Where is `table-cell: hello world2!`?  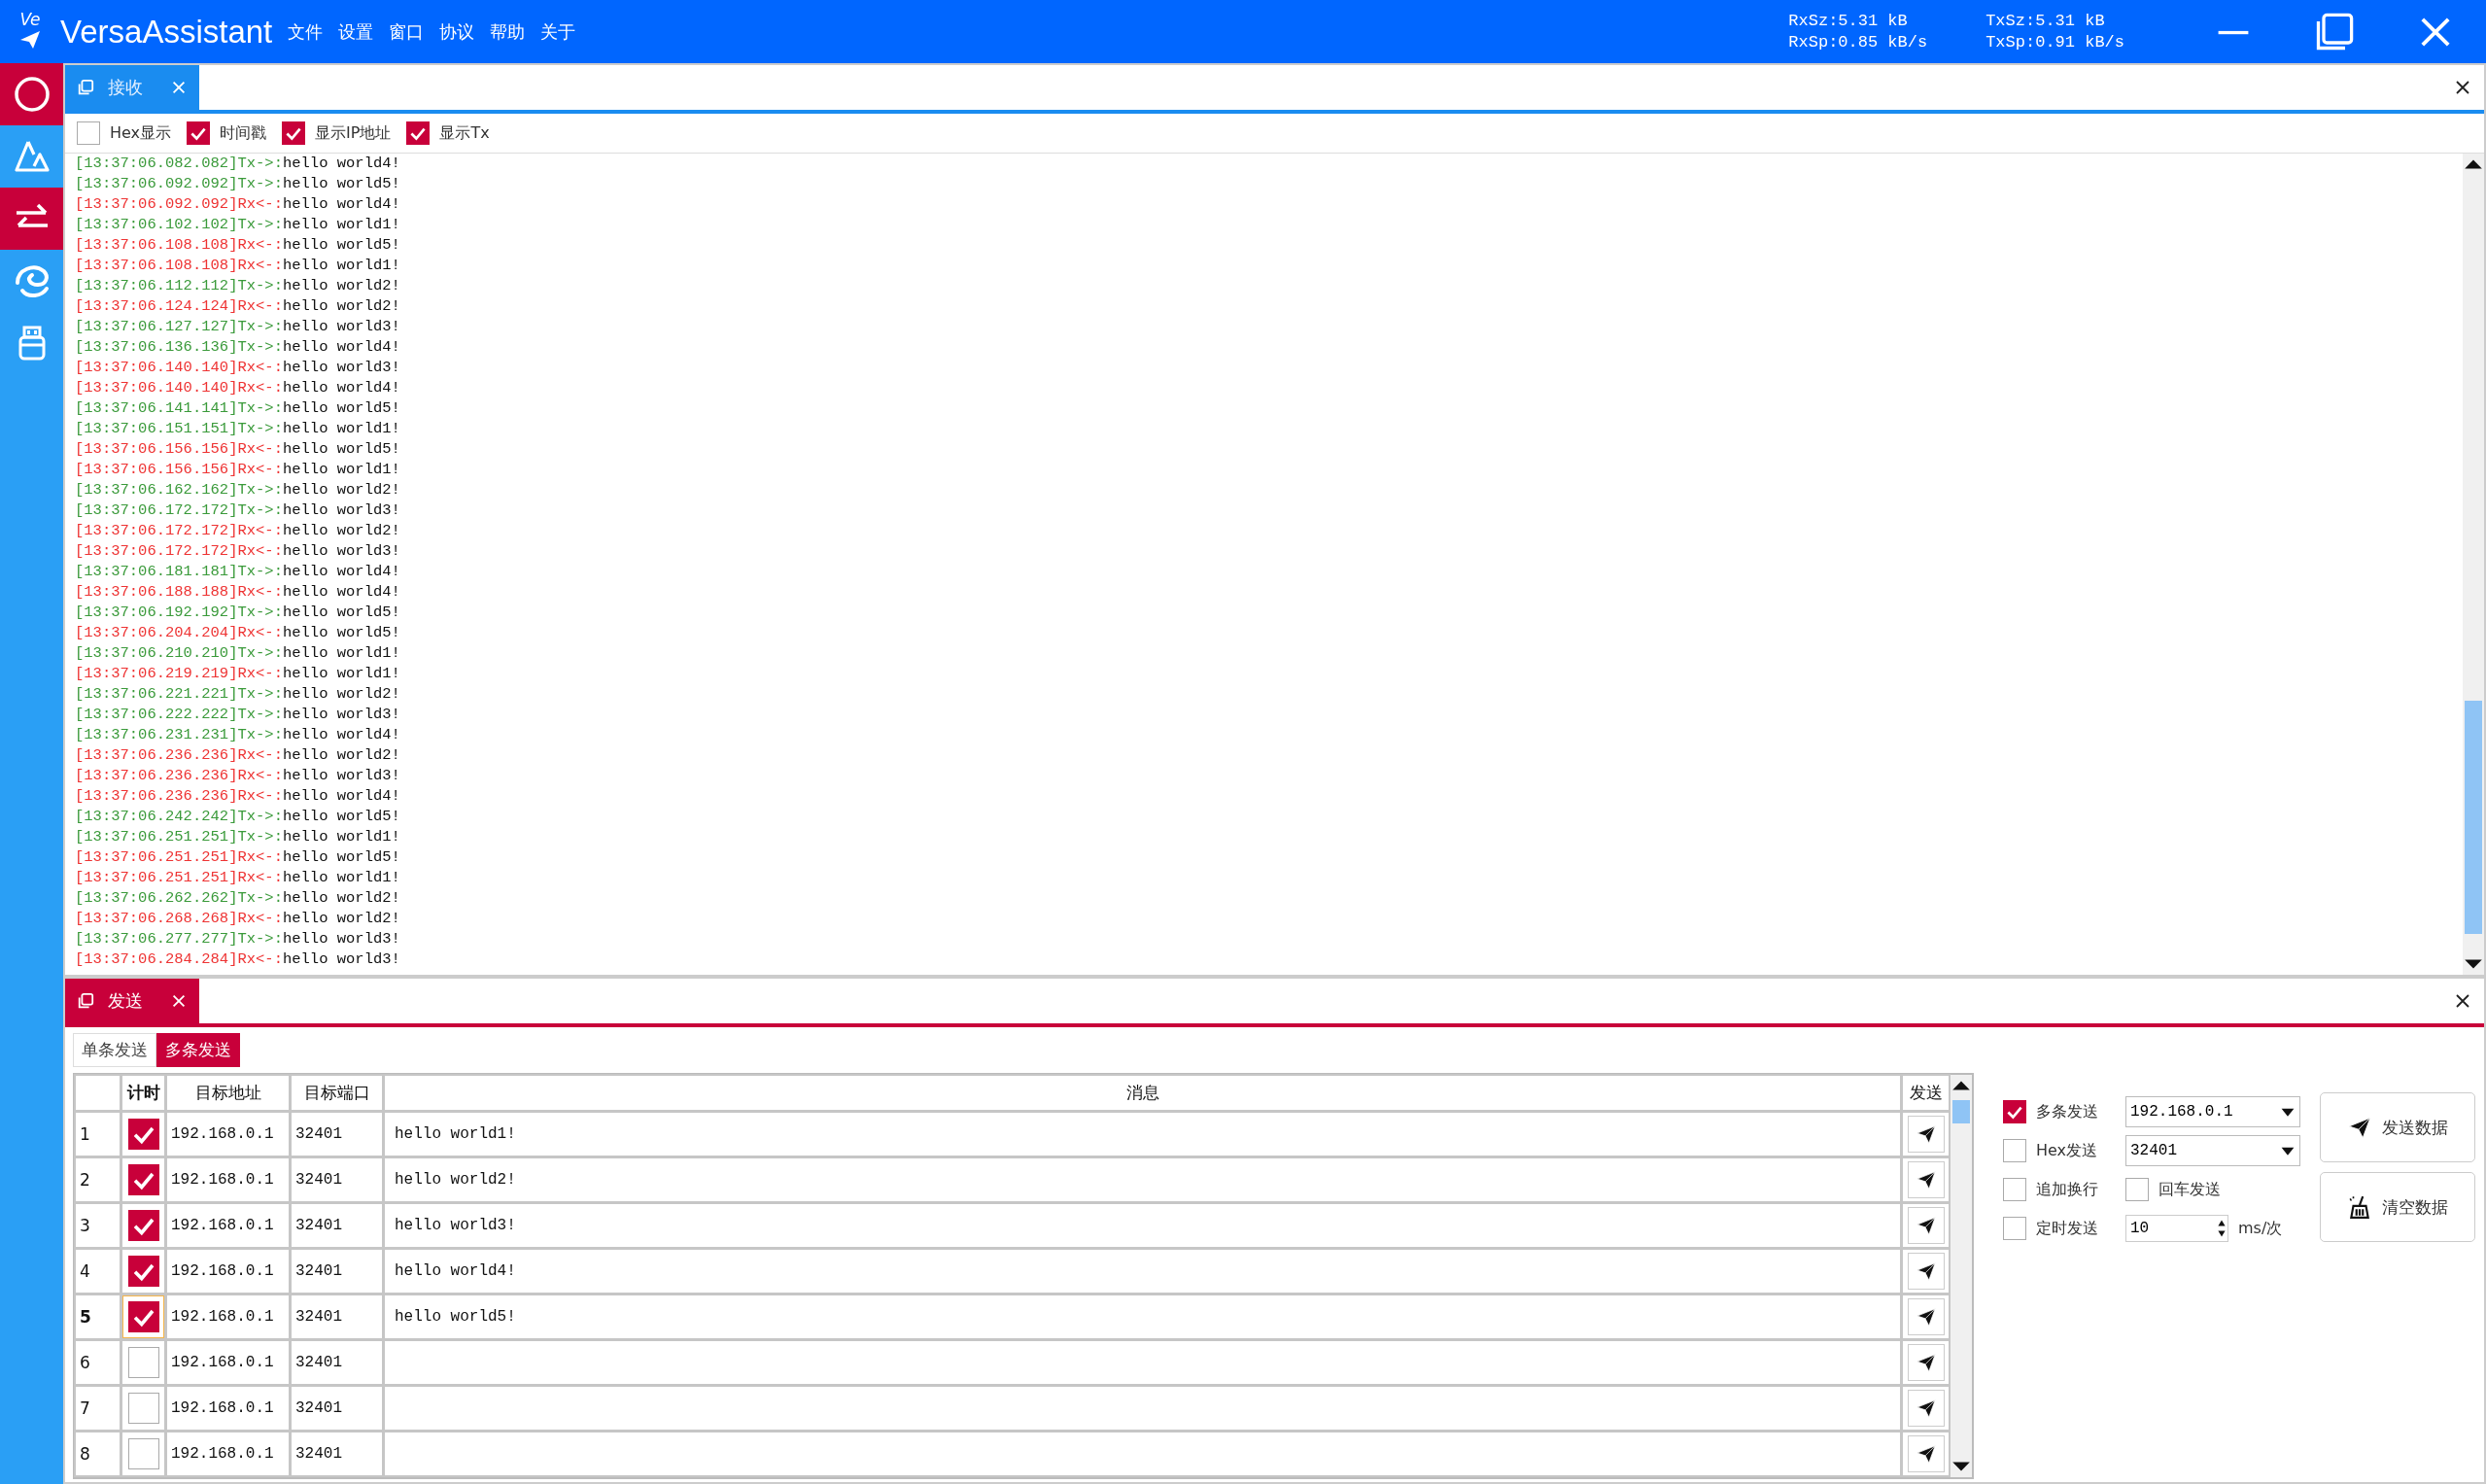 table-cell: hello world2! is located at coordinates (1142, 1179).